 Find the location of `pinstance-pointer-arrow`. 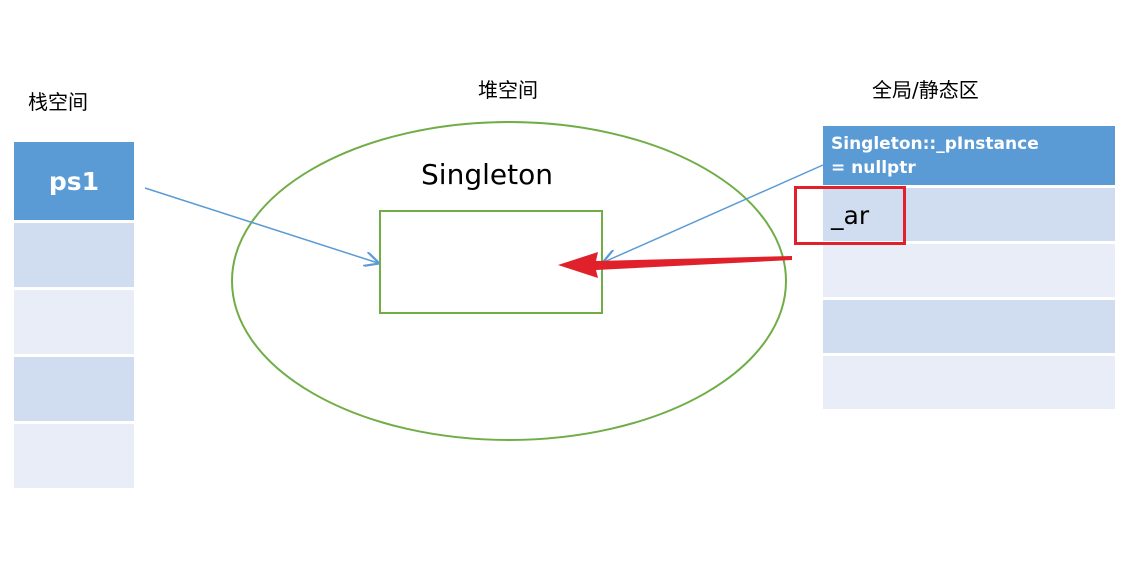

pinstance-pointer-arrow is located at coordinates (714, 213).